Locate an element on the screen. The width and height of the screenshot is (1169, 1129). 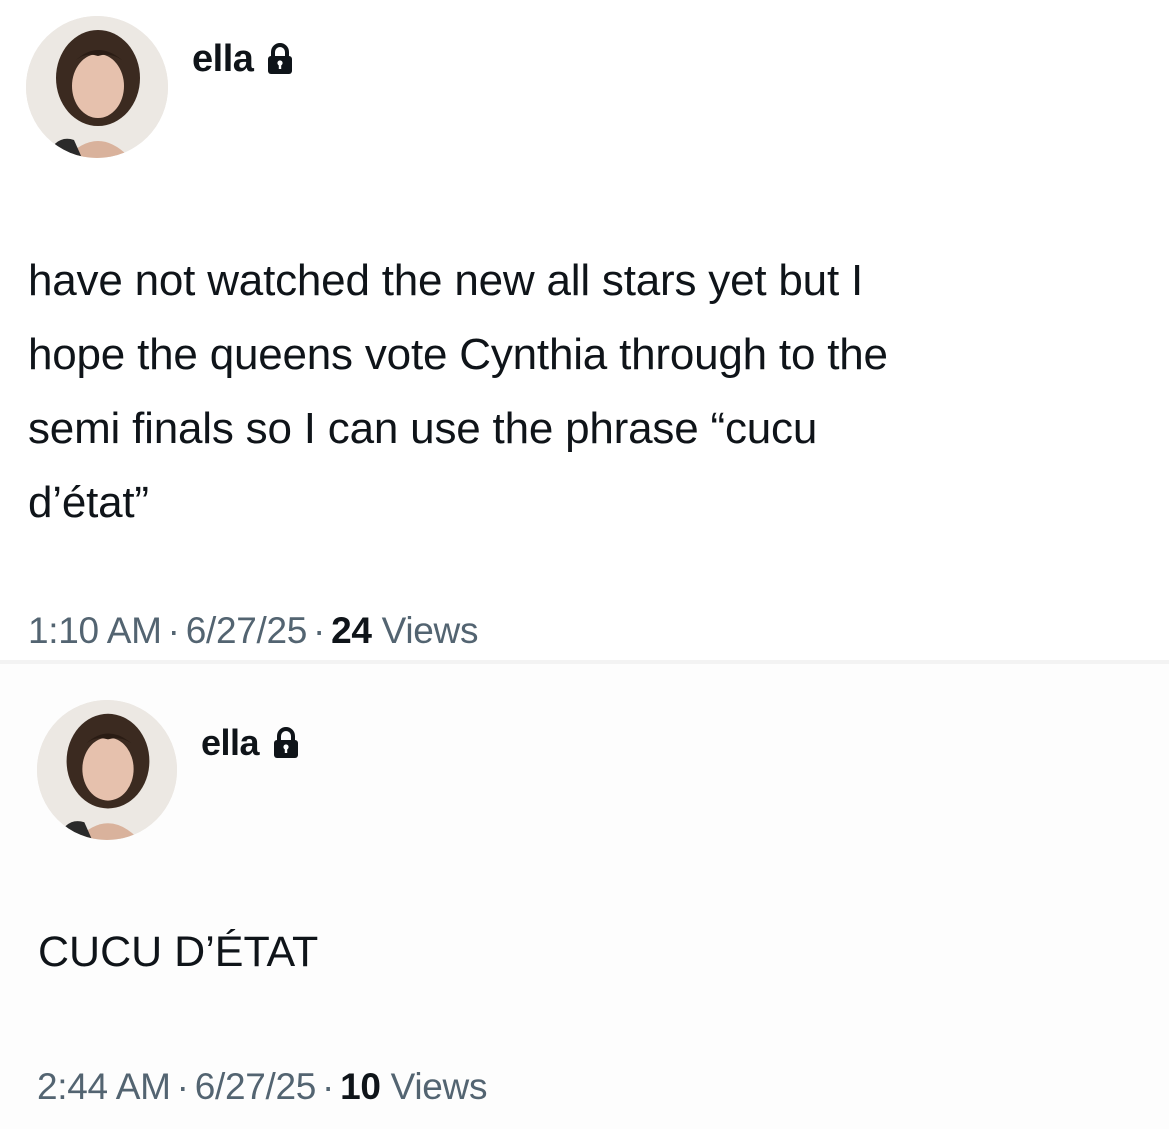
views-count: 24 is located at coordinates (351, 630).